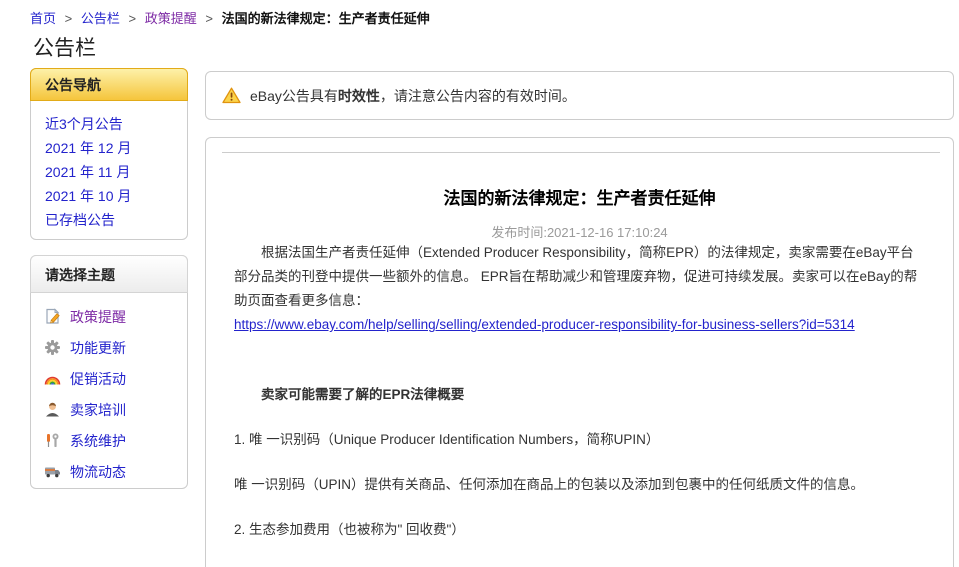 This screenshot has width=959, height=567. Describe the element at coordinates (579, 95) in the screenshot. I see `timeliness-notice: eBay公告具有 时效性 ，请注意公告内容的有效时间。` at that location.